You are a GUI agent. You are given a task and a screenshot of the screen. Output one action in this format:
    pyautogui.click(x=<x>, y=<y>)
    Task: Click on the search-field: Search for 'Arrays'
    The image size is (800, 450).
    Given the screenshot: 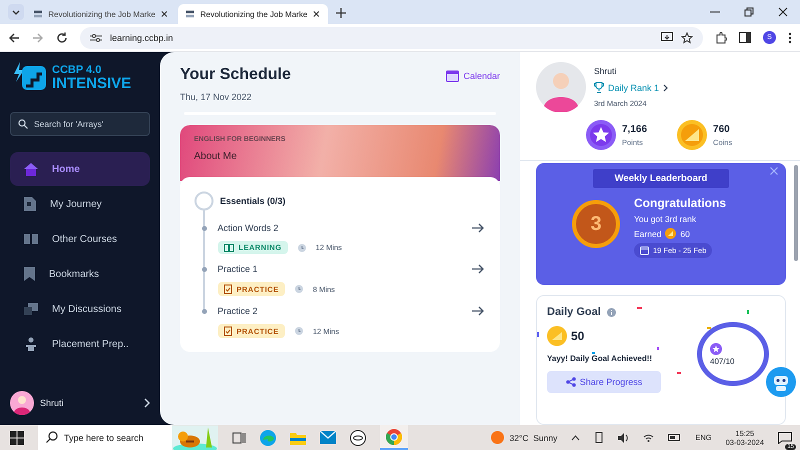 What is the action you would take?
    pyautogui.click(x=80, y=124)
    